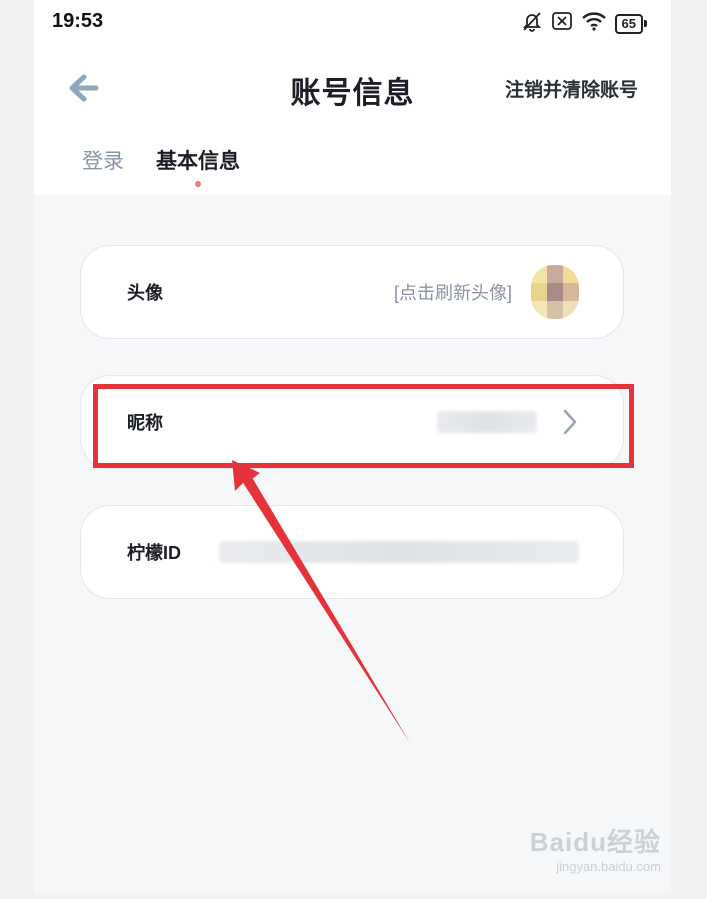  I want to click on battery-icon: 65, so click(630, 23).